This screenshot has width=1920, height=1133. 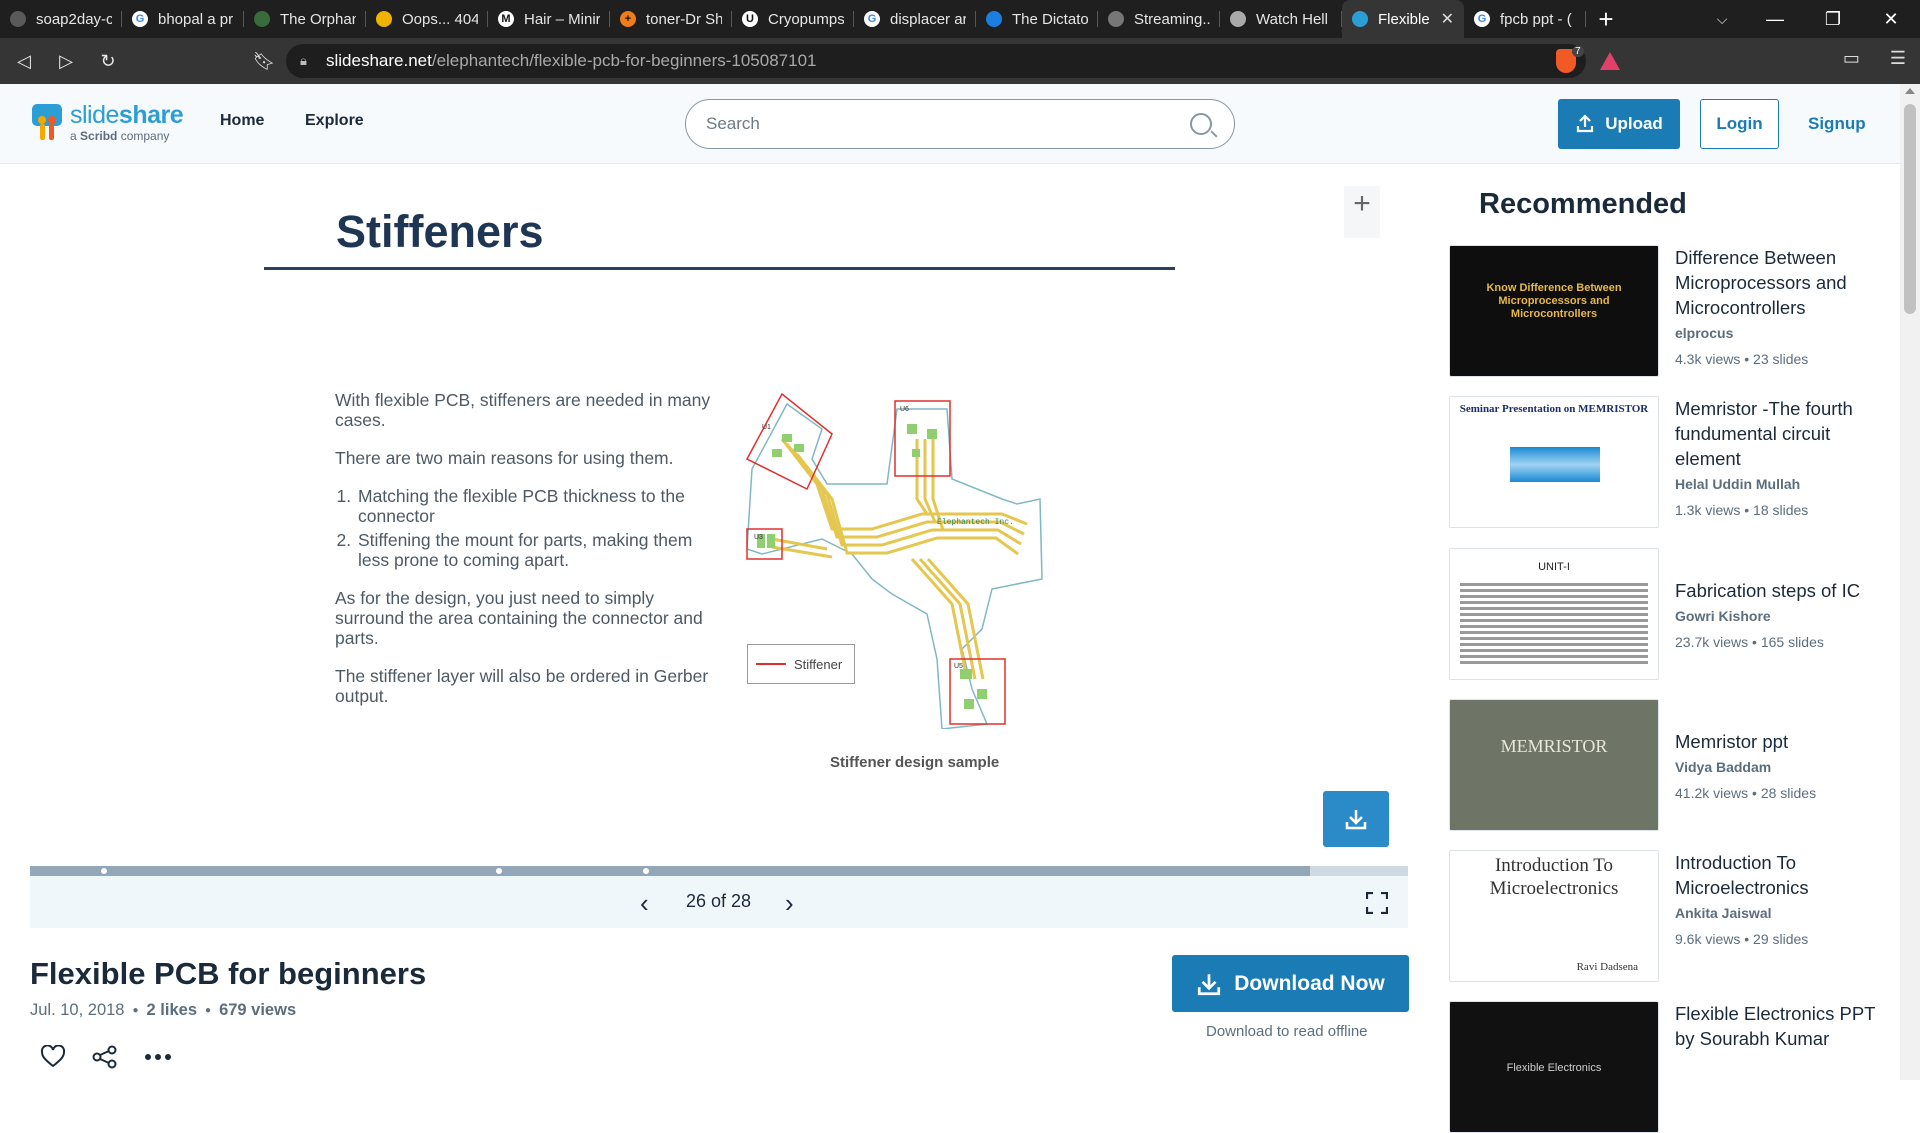 What do you see at coordinates (334, 121) in the screenshot?
I see `nav-explore: Explore` at bounding box center [334, 121].